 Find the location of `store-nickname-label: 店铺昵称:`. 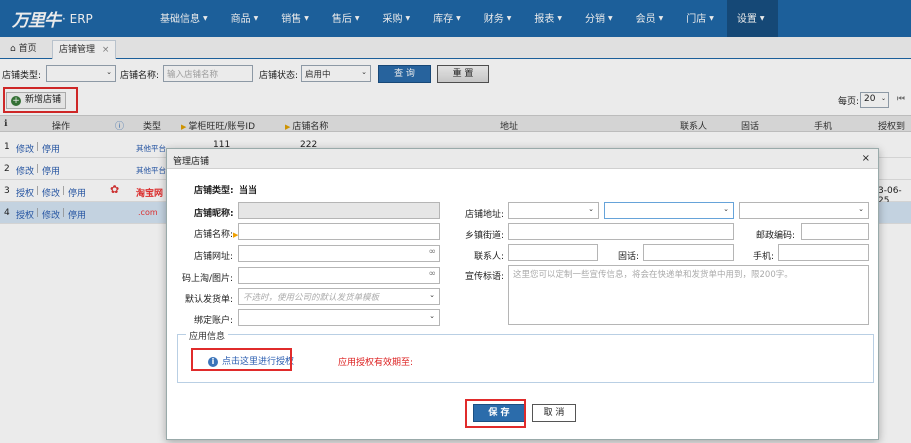

store-nickname-label: 店铺昵称: is located at coordinates (214, 214).